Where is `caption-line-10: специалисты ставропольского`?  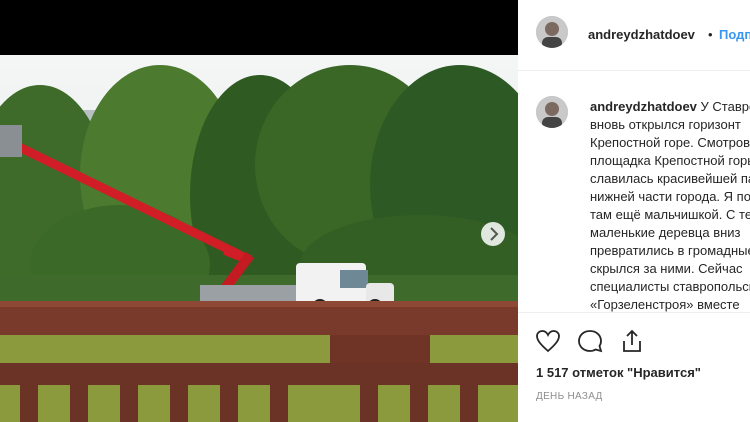
caption-line-10: специалисты ставропольского is located at coordinates (670, 286).